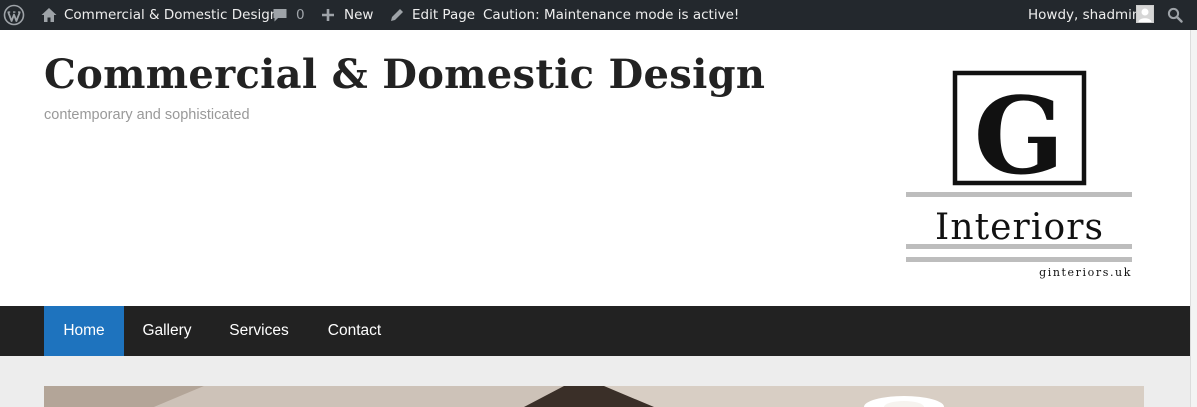 The width and height of the screenshot is (1197, 407). I want to click on scrollbar, so click(1193, 218).